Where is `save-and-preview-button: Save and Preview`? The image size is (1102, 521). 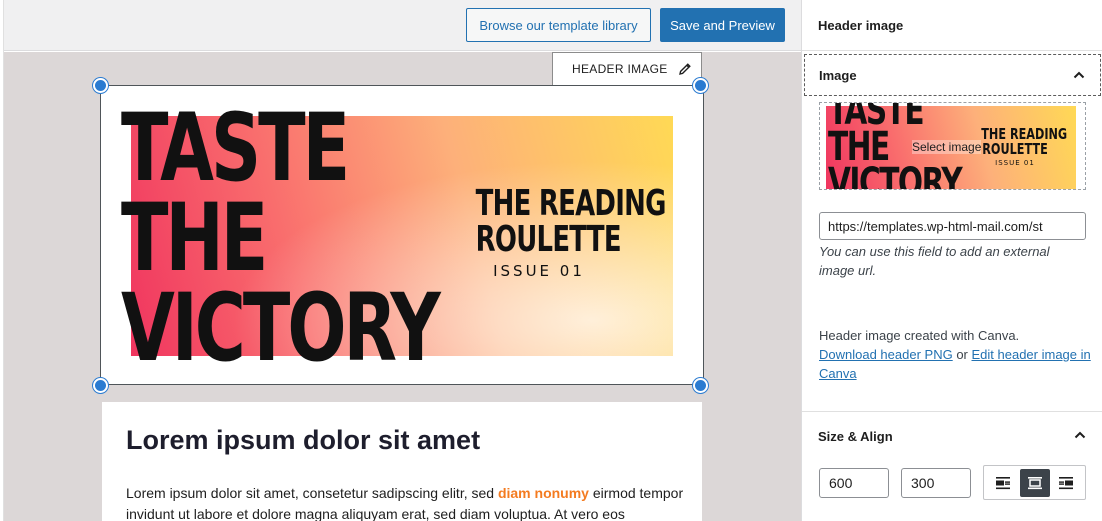 save-and-preview-button: Save and Preview is located at coordinates (722, 25).